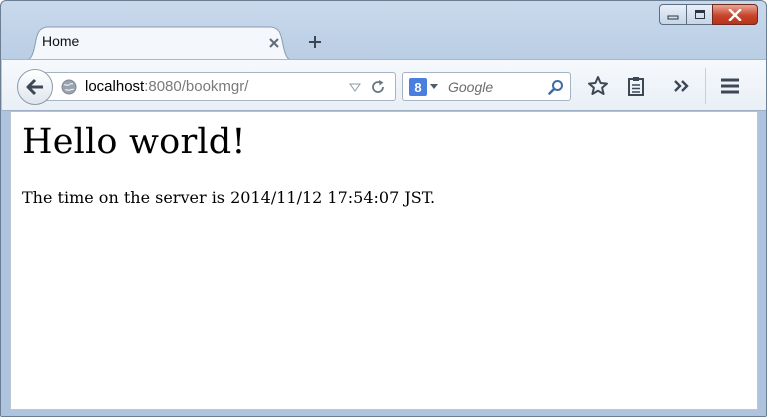  I want to click on overflow-button, so click(681, 86).